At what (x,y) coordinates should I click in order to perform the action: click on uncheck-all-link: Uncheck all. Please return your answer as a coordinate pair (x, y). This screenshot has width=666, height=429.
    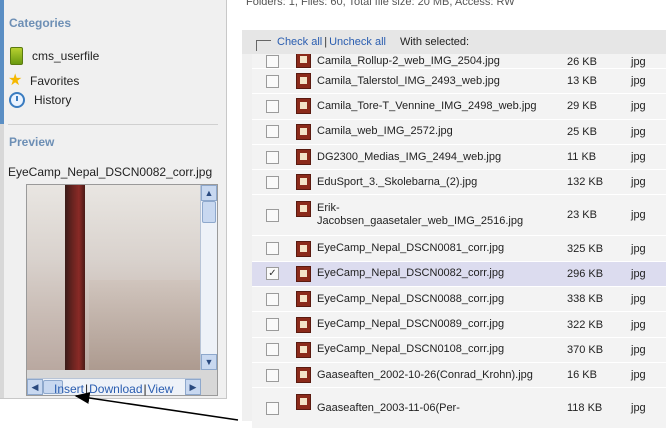
    Looking at the image, I should click on (357, 42).